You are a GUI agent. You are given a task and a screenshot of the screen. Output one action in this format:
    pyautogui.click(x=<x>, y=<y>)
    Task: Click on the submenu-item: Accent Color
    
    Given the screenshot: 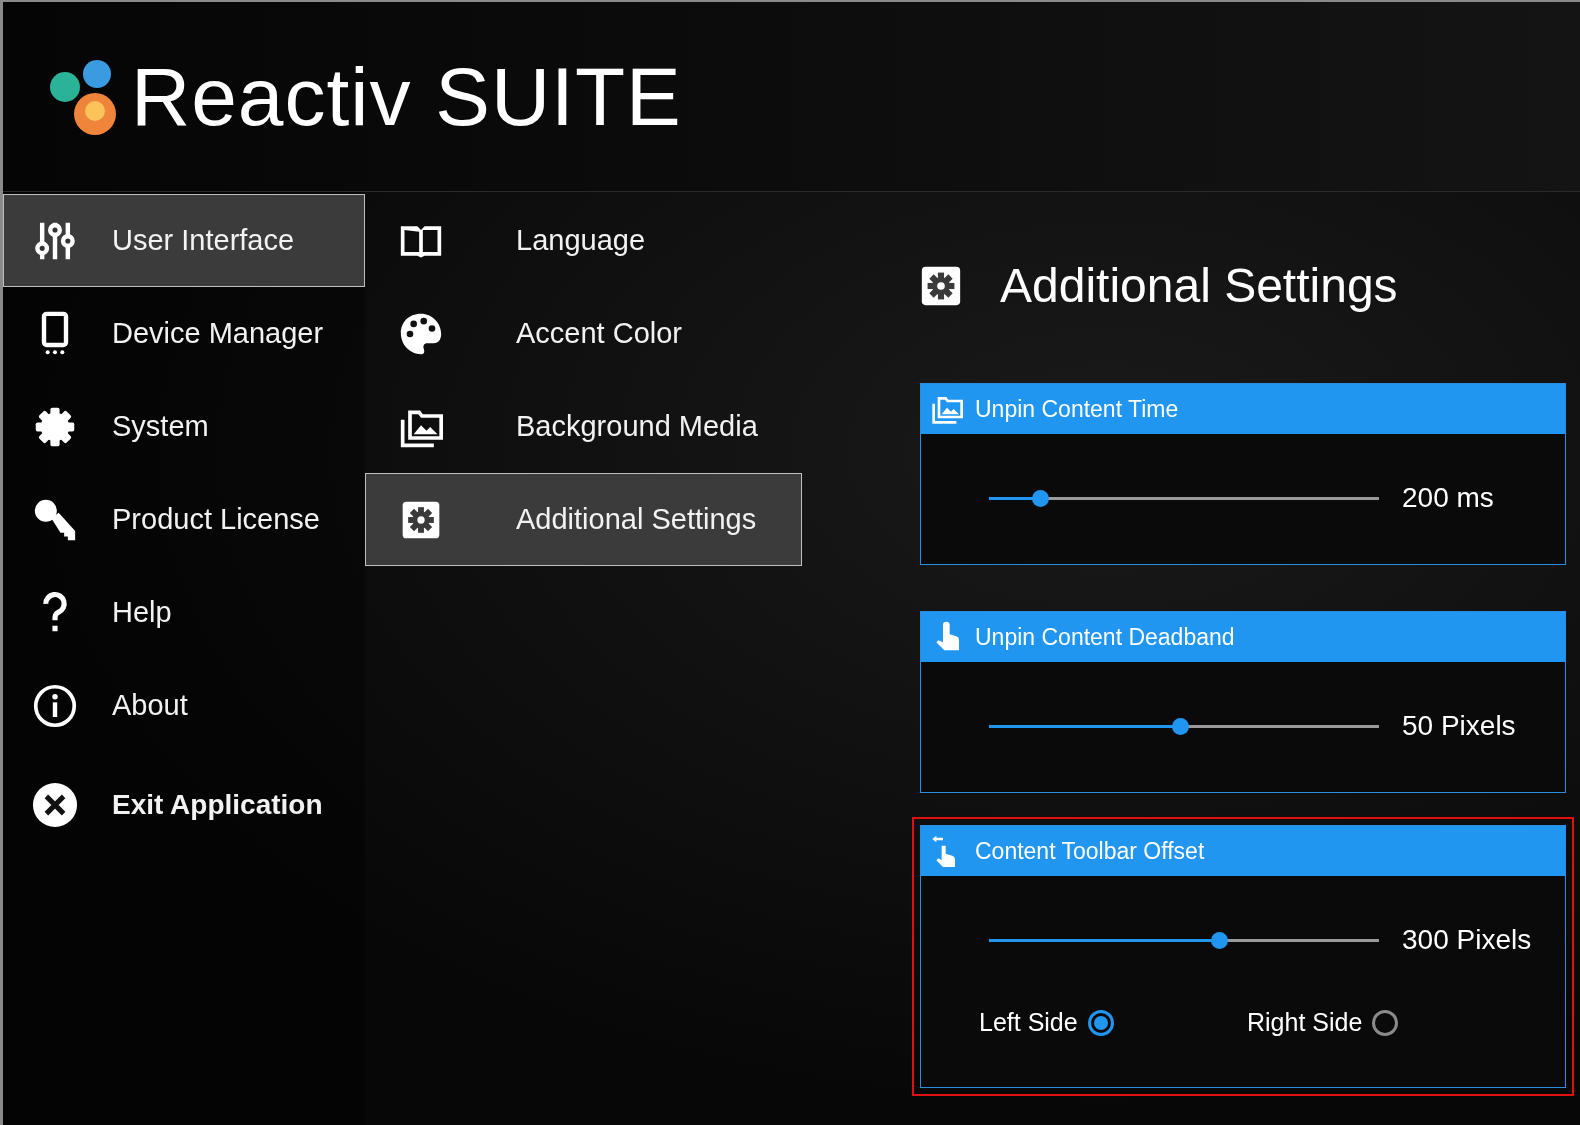 What is the action you would take?
    pyautogui.click(x=583, y=333)
    